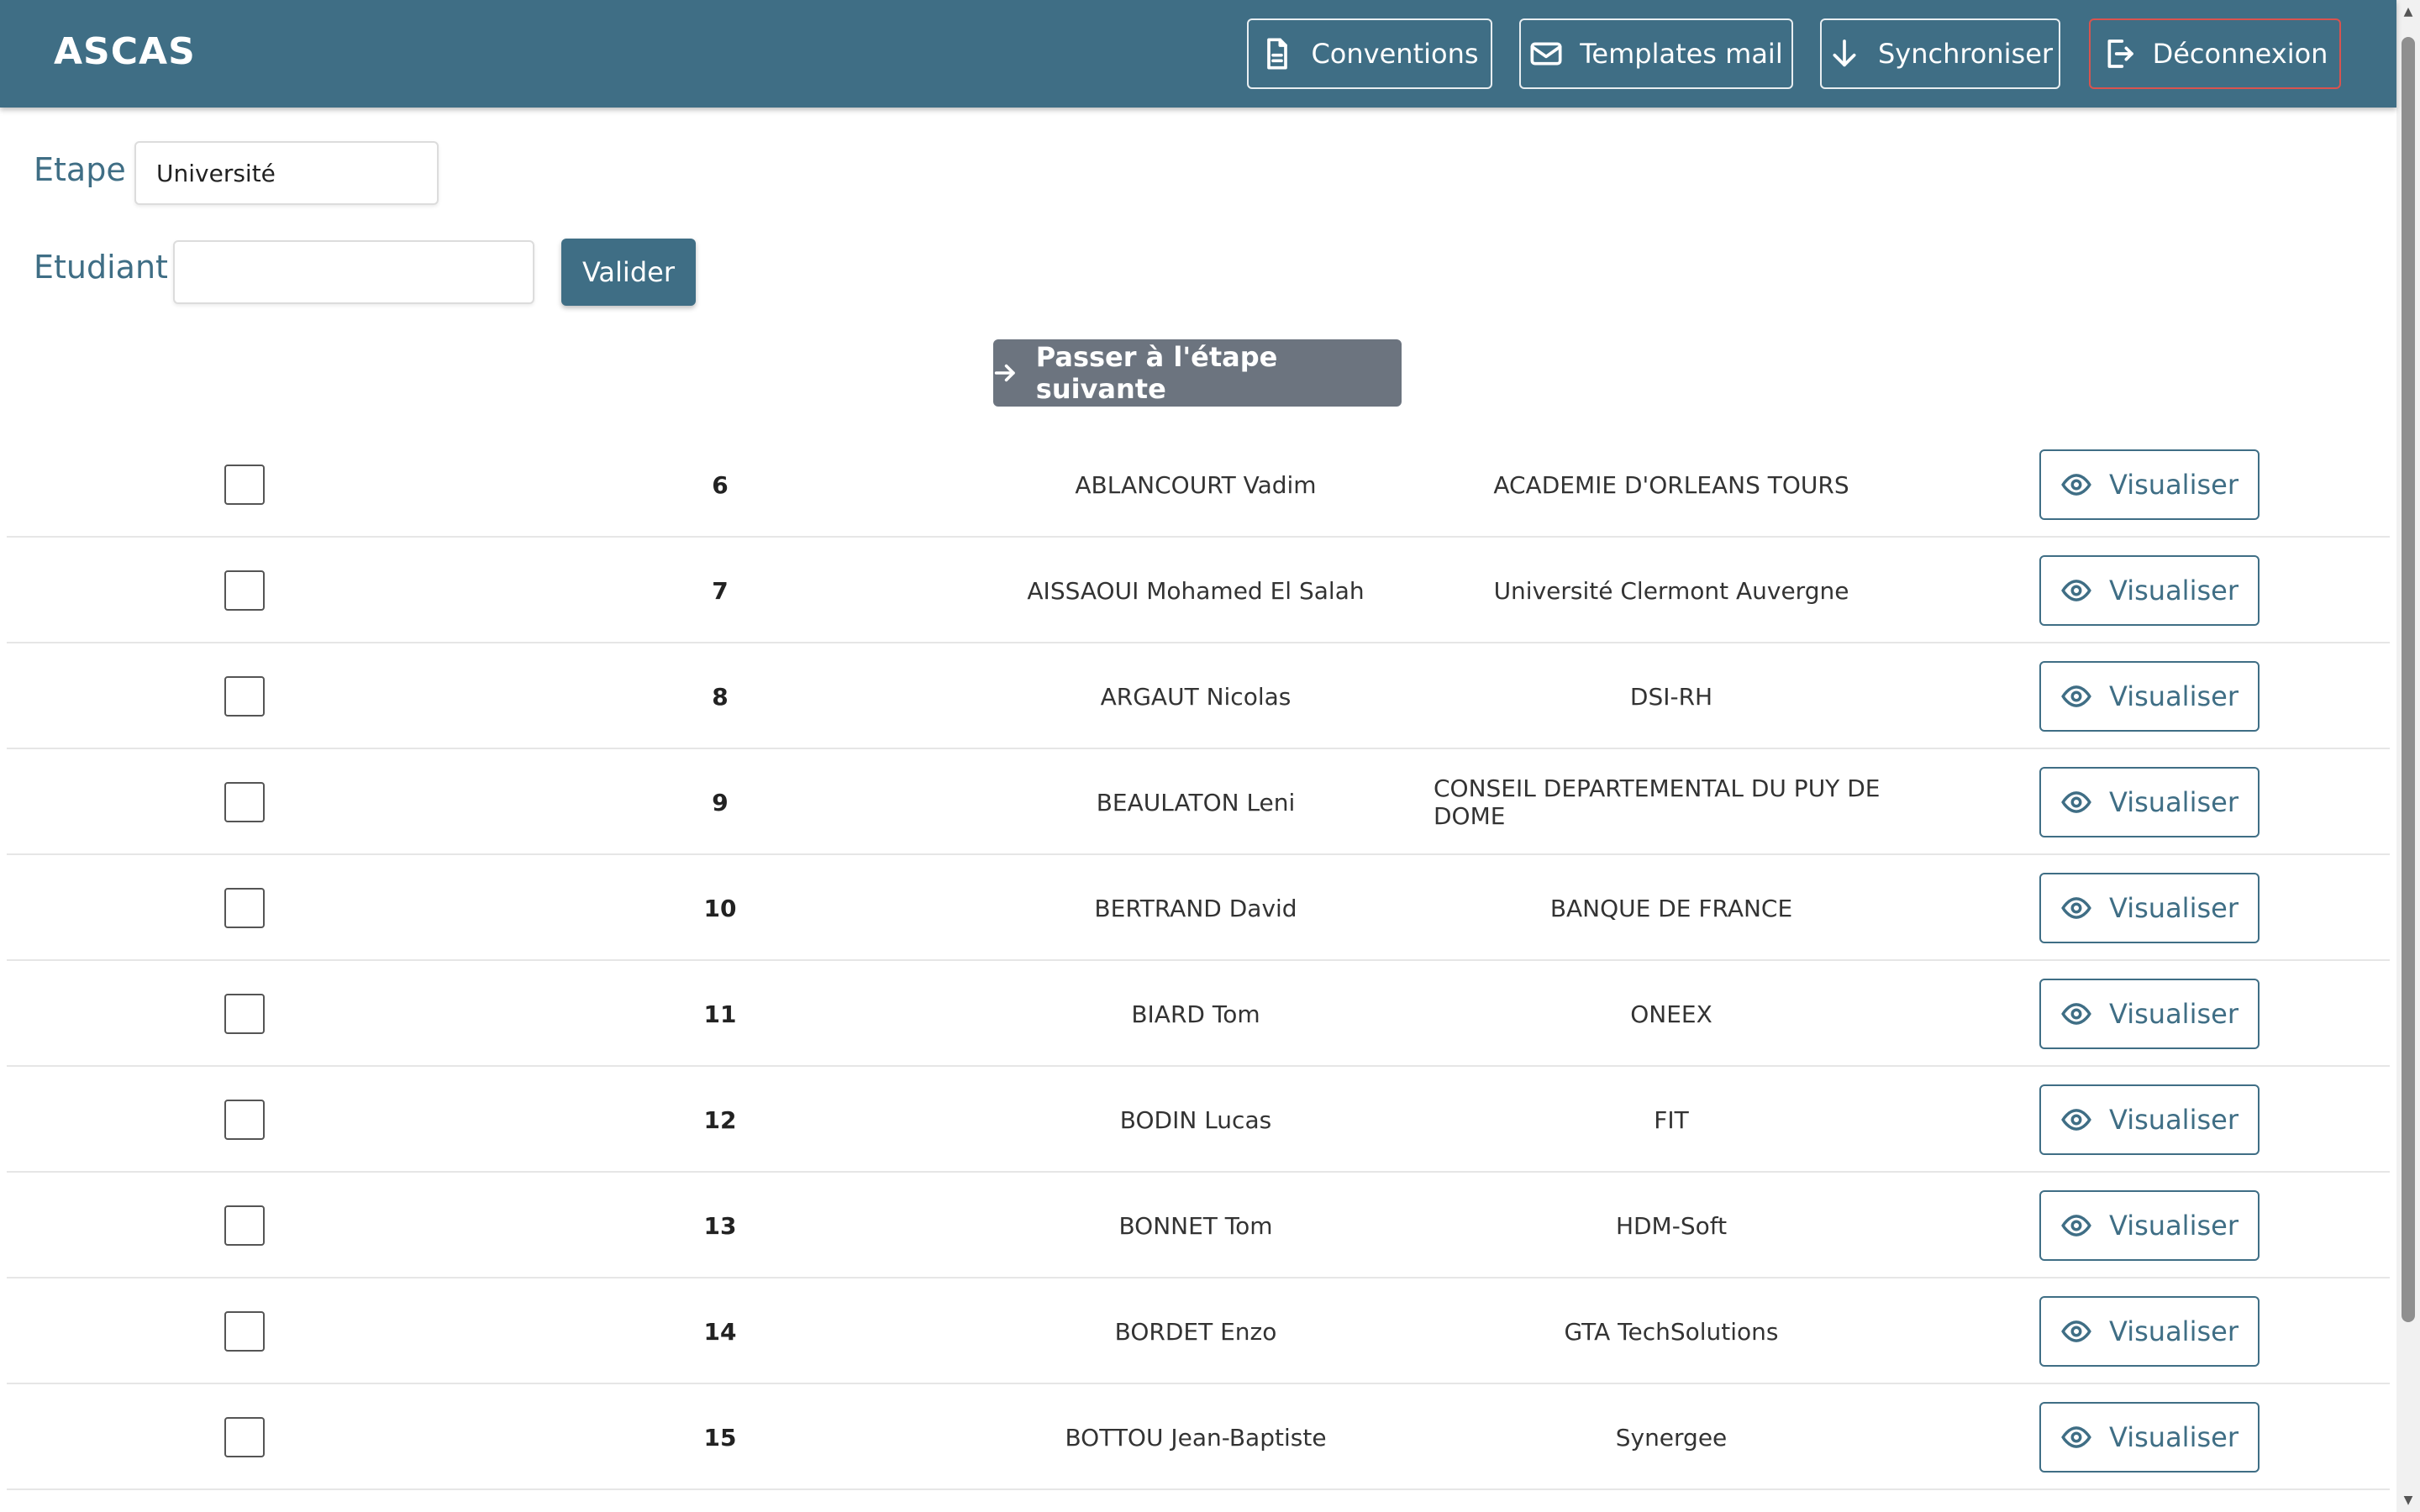  I want to click on app-title: ASCAS, so click(125, 51).